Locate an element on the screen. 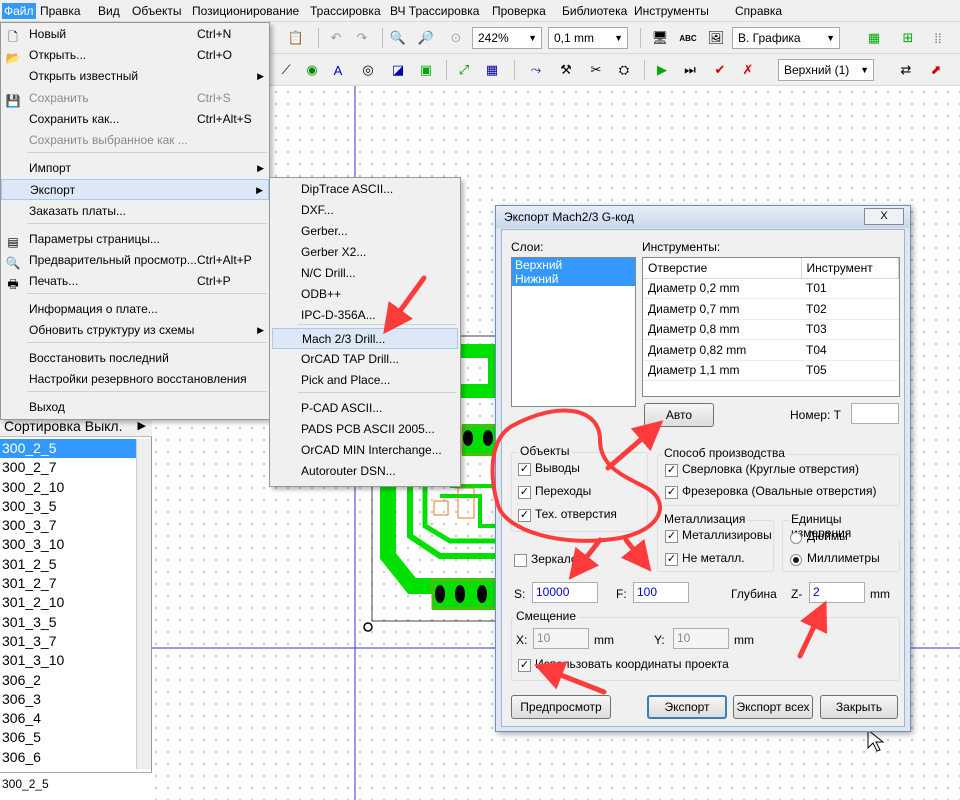  step-icon: ⏭ is located at coordinates (690, 70).